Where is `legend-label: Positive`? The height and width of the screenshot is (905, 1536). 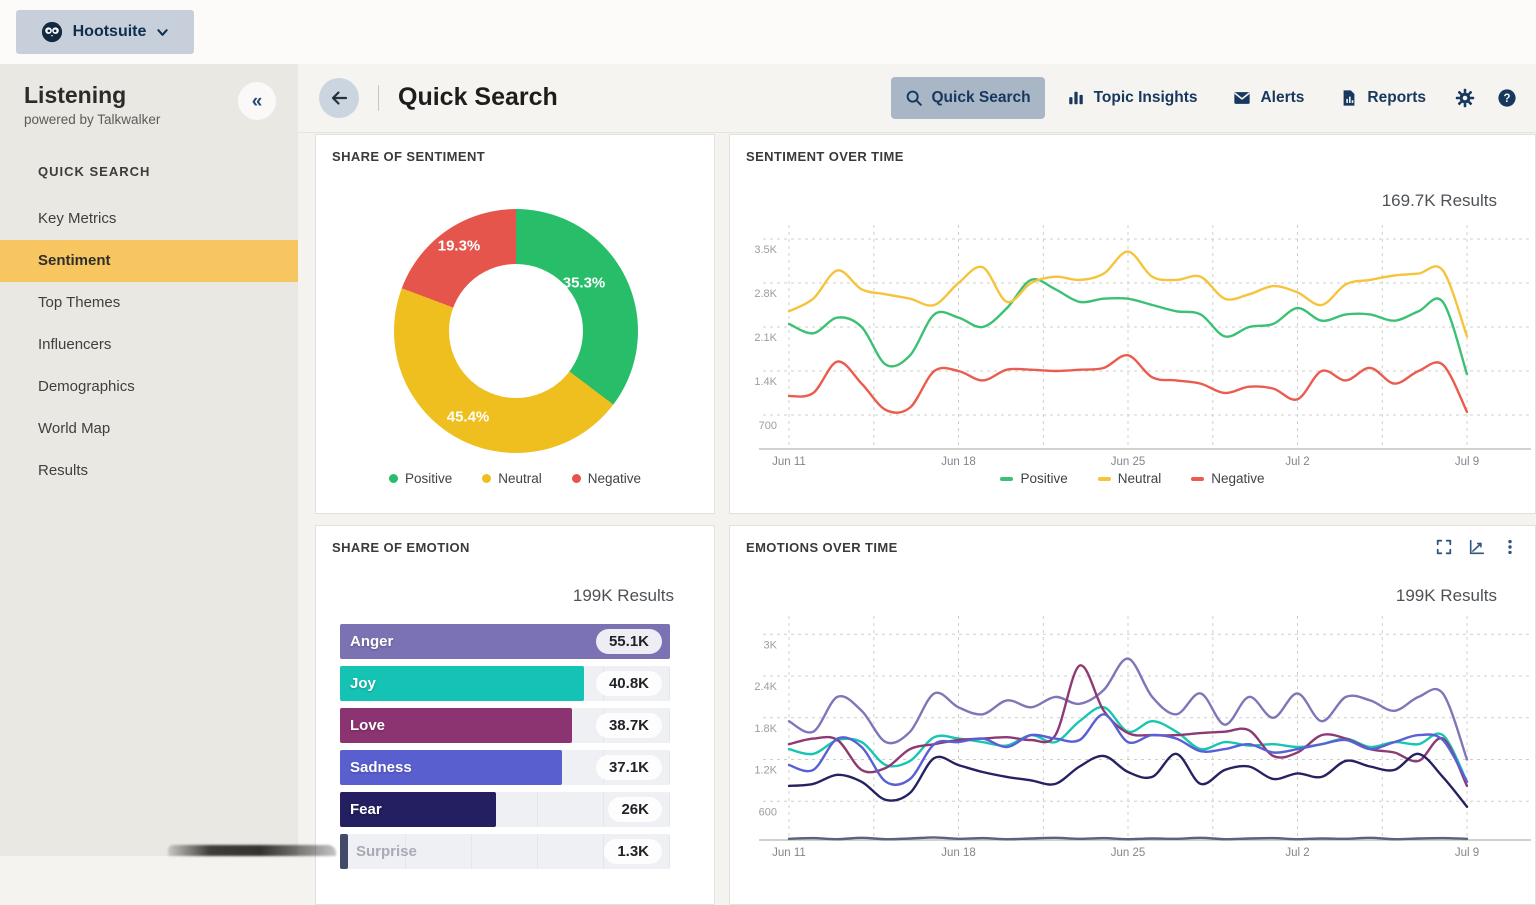 legend-label: Positive is located at coordinates (428, 478).